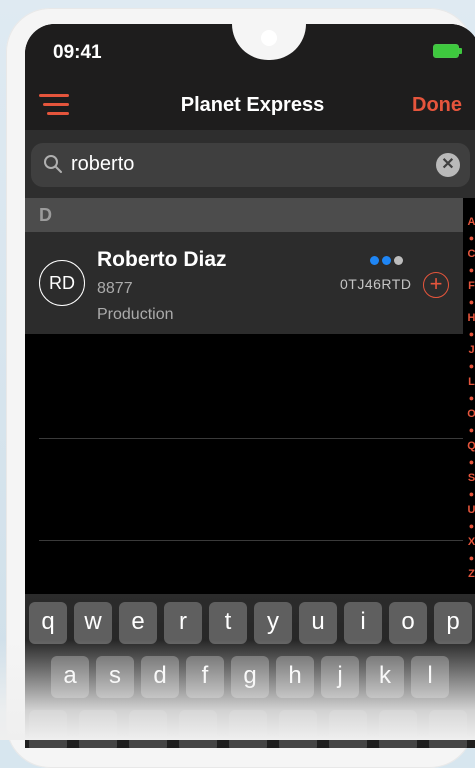  What do you see at coordinates (469, 382) in the screenshot?
I see `index-letter-l: L` at bounding box center [469, 382].